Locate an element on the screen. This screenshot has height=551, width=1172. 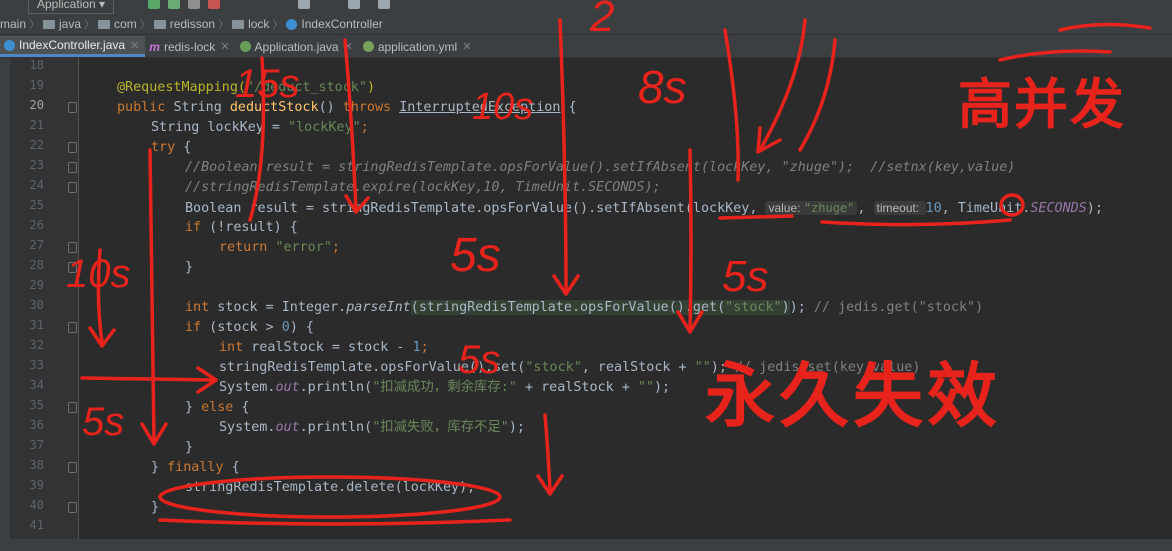
code-line-37: } is located at coordinates (189, 448).